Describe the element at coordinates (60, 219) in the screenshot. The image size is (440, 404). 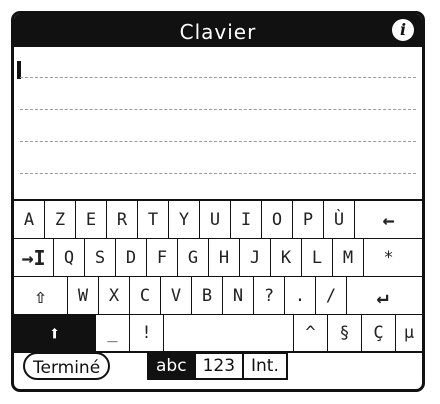
I see `key-z: Z` at that location.